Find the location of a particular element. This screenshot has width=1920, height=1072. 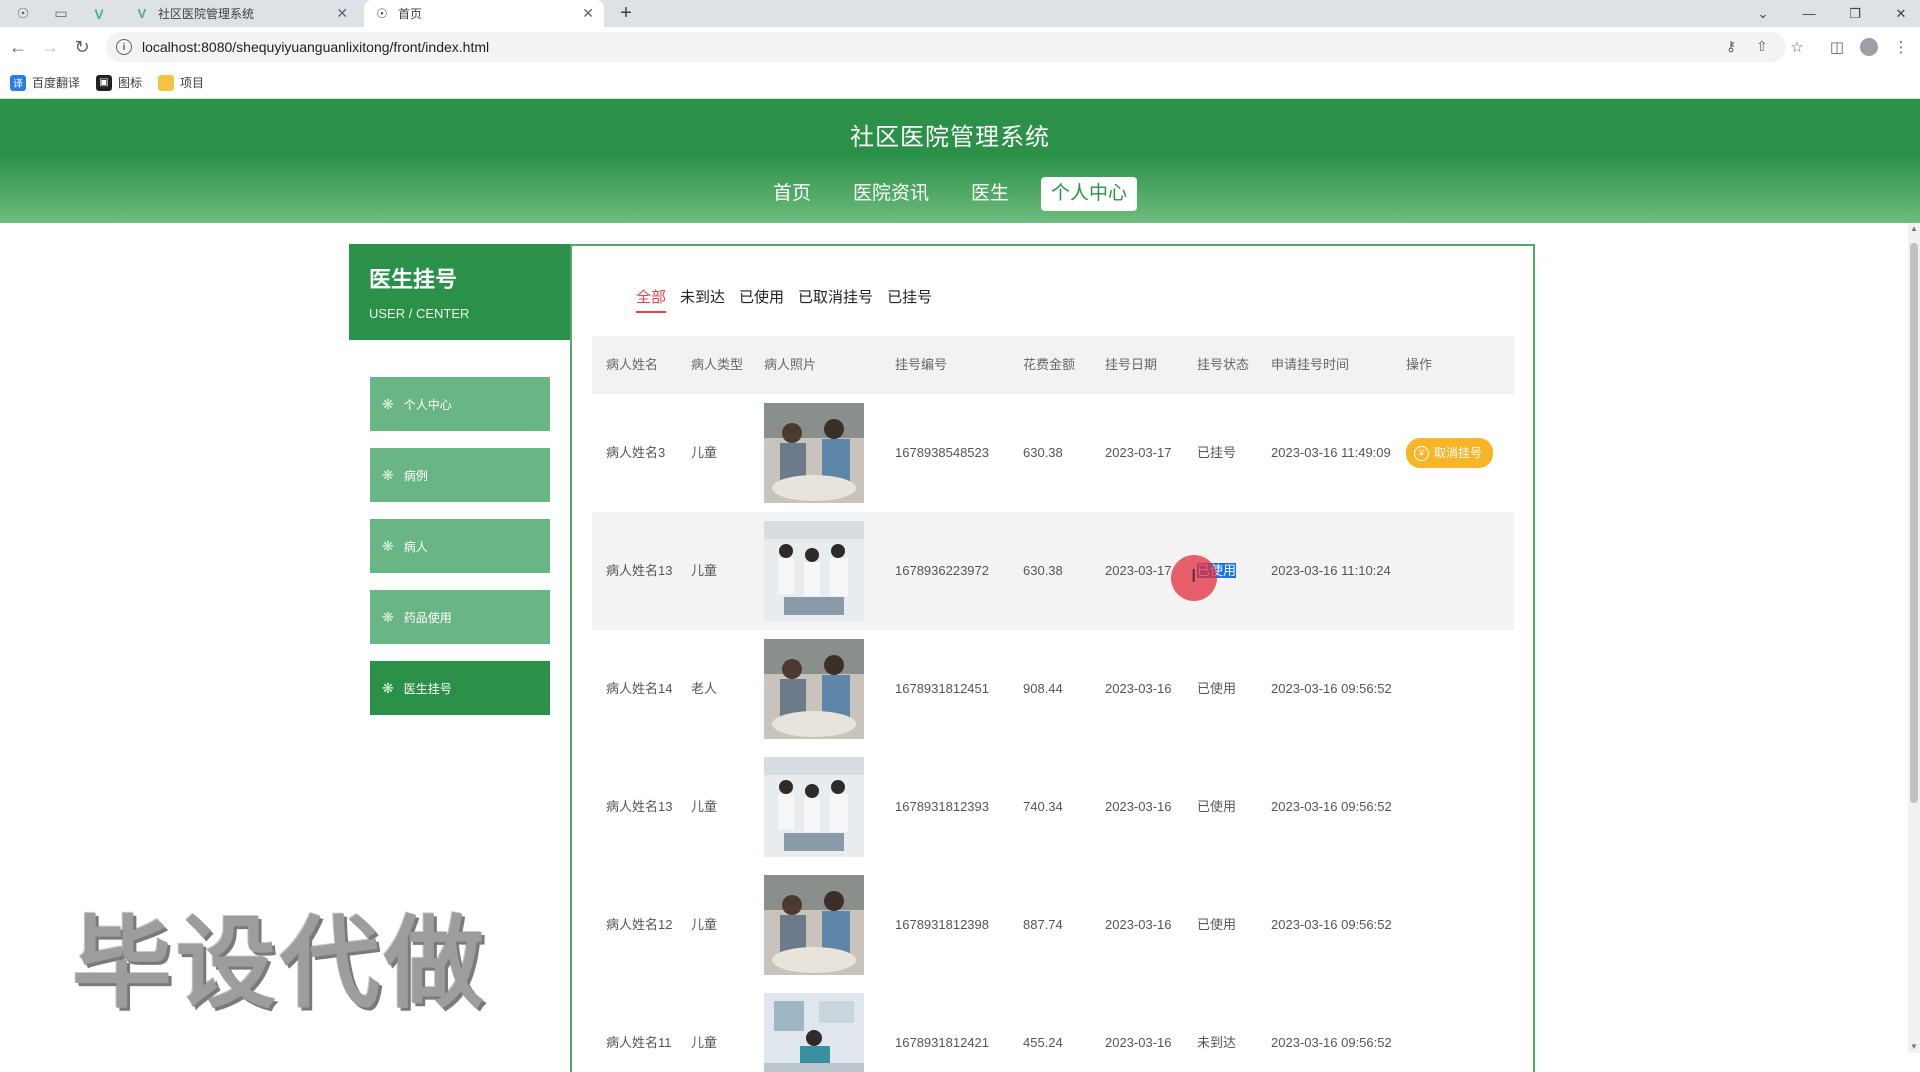

bookmark-item: 译 百度翻译 is located at coordinates (45, 82).